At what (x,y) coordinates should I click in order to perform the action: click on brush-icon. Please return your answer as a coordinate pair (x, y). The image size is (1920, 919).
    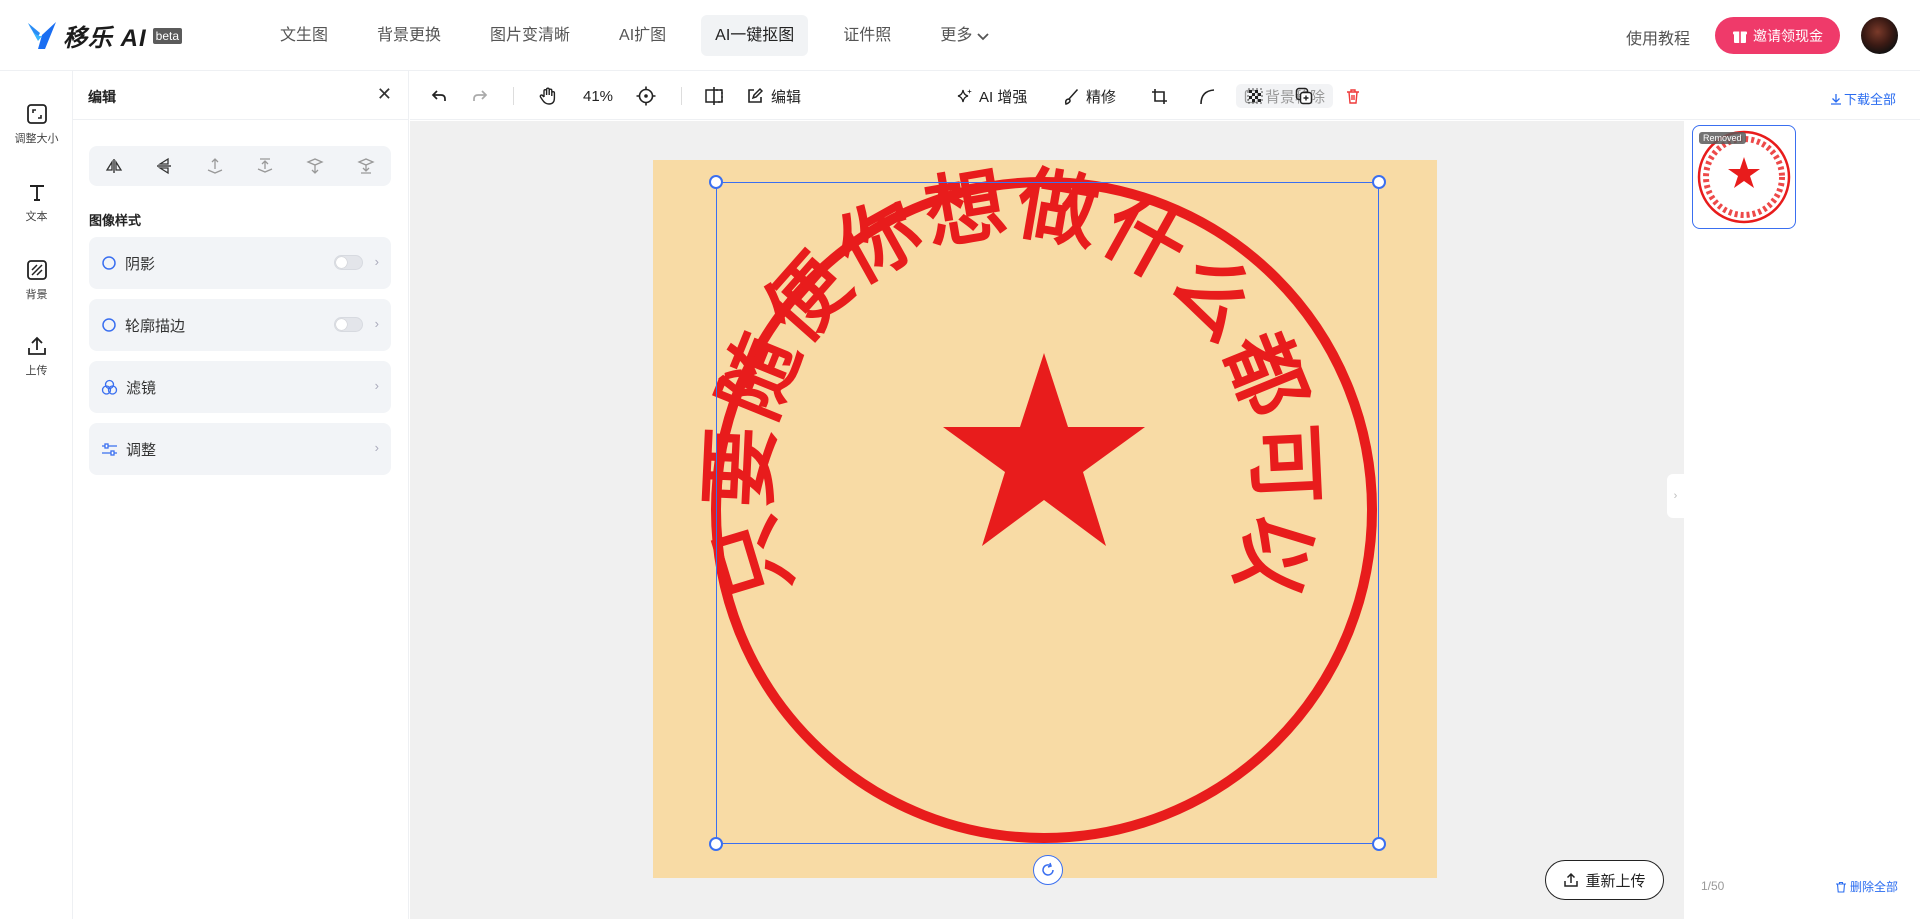
    Looking at the image, I should click on (1071, 96).